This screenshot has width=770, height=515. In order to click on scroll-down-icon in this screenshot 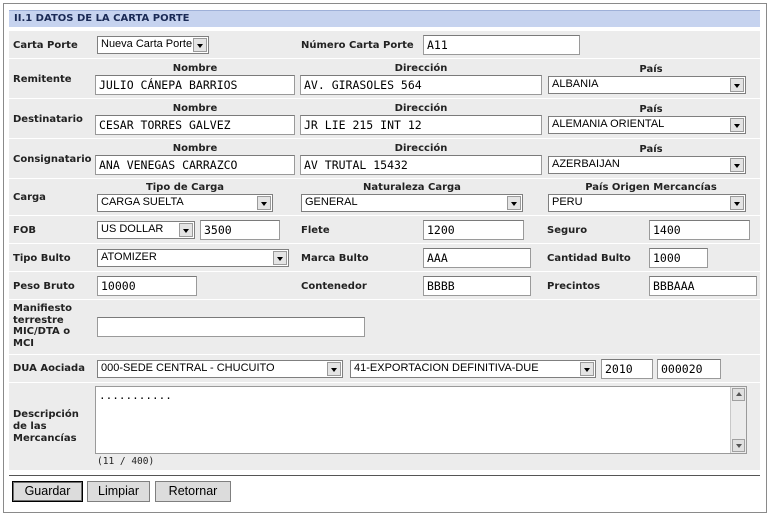, I will do `click(738, 445)`.